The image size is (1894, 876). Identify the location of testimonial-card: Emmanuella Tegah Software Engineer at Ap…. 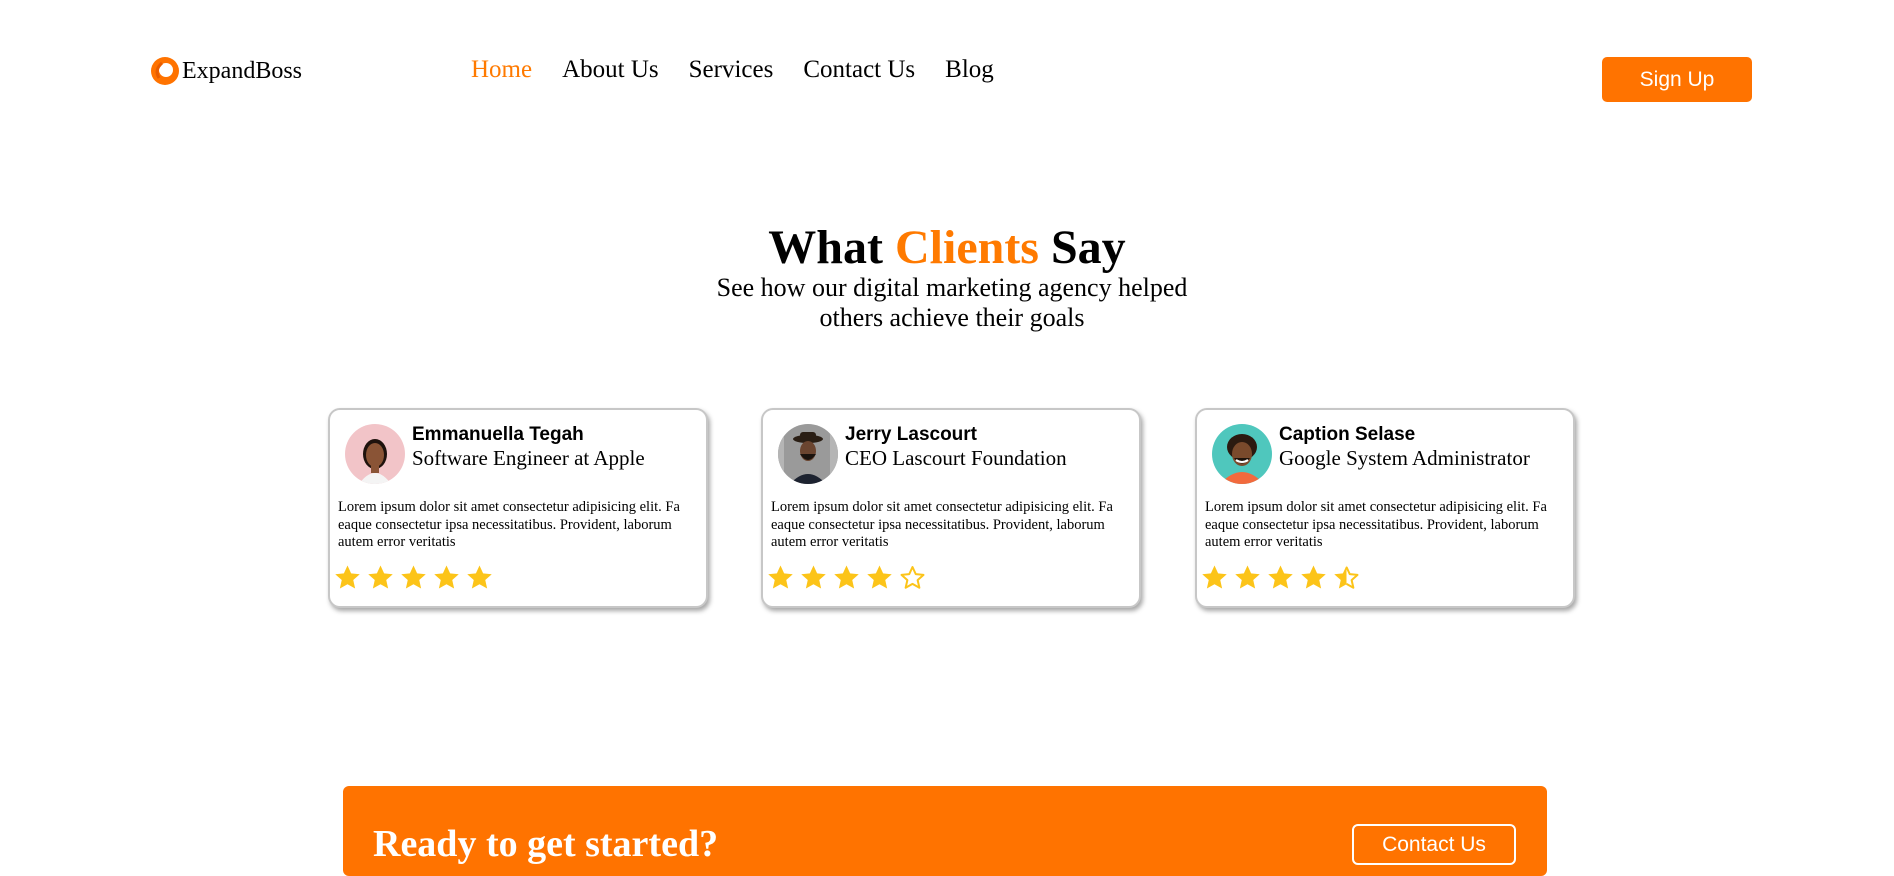
(518, 508).